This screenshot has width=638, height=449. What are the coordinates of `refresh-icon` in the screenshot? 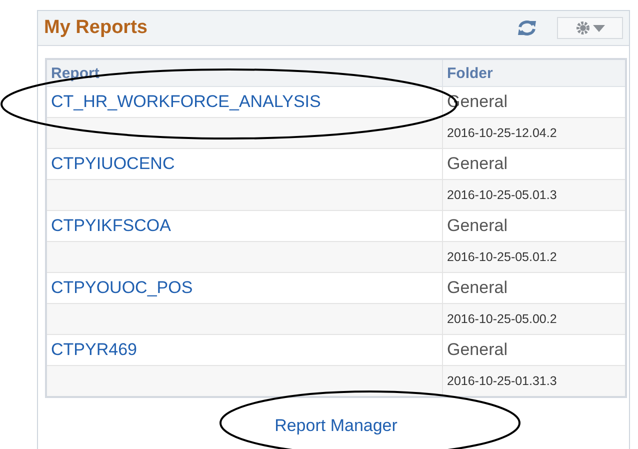 It's located at (527, 28).